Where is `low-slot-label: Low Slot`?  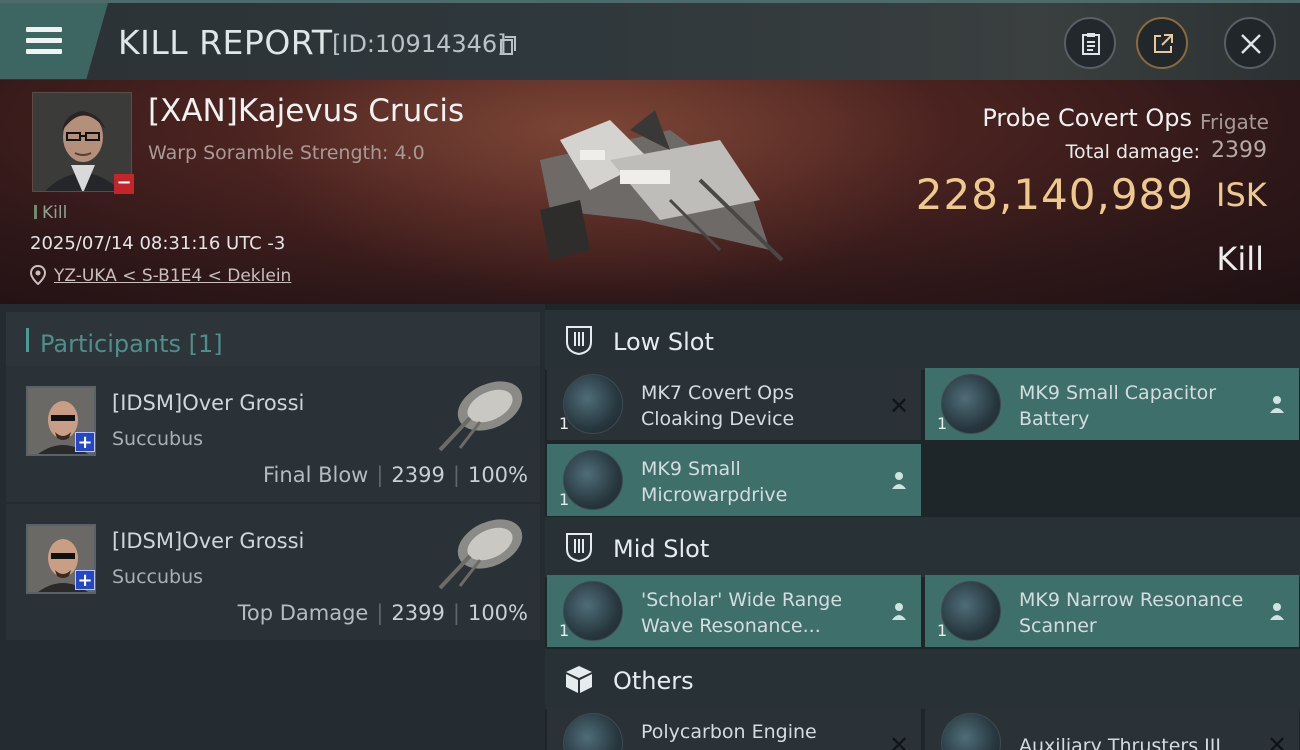
low-slot-label: Low Slot is located at coordinates (663, 342).